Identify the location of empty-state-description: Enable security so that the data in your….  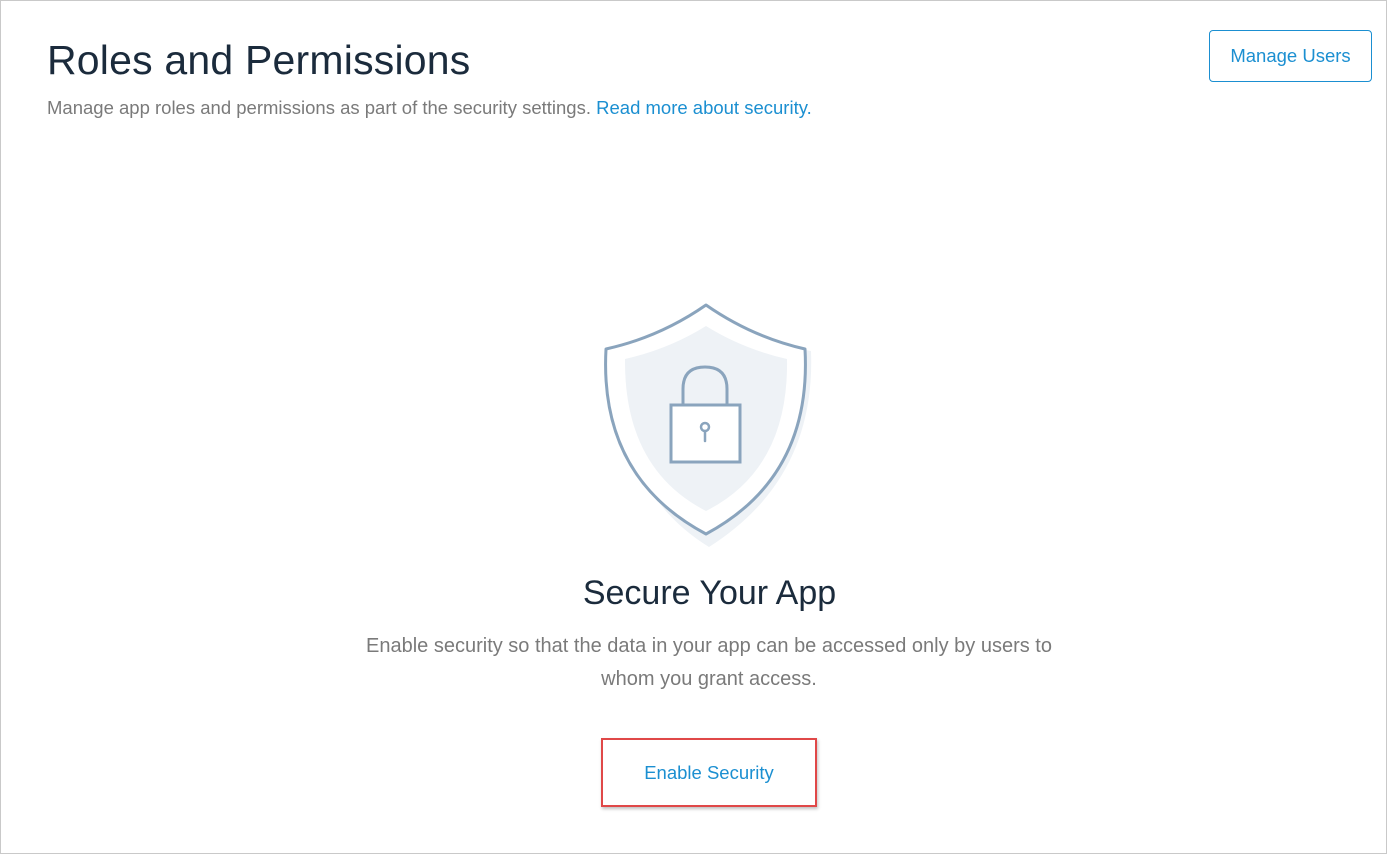
(709, 662).